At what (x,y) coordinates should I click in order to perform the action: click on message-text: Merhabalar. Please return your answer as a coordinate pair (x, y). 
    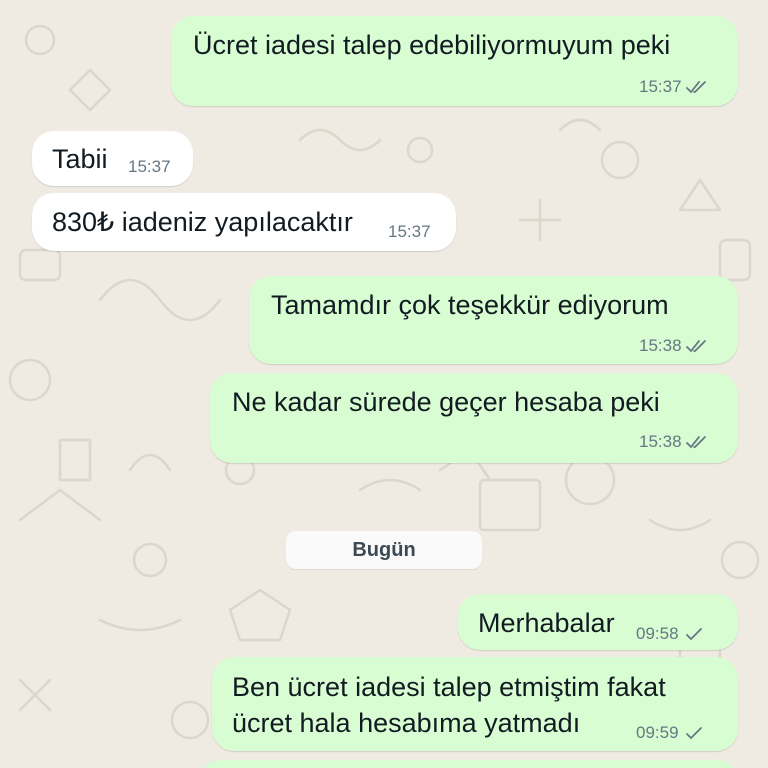
    Looking at the image, I should click on (546, 623).